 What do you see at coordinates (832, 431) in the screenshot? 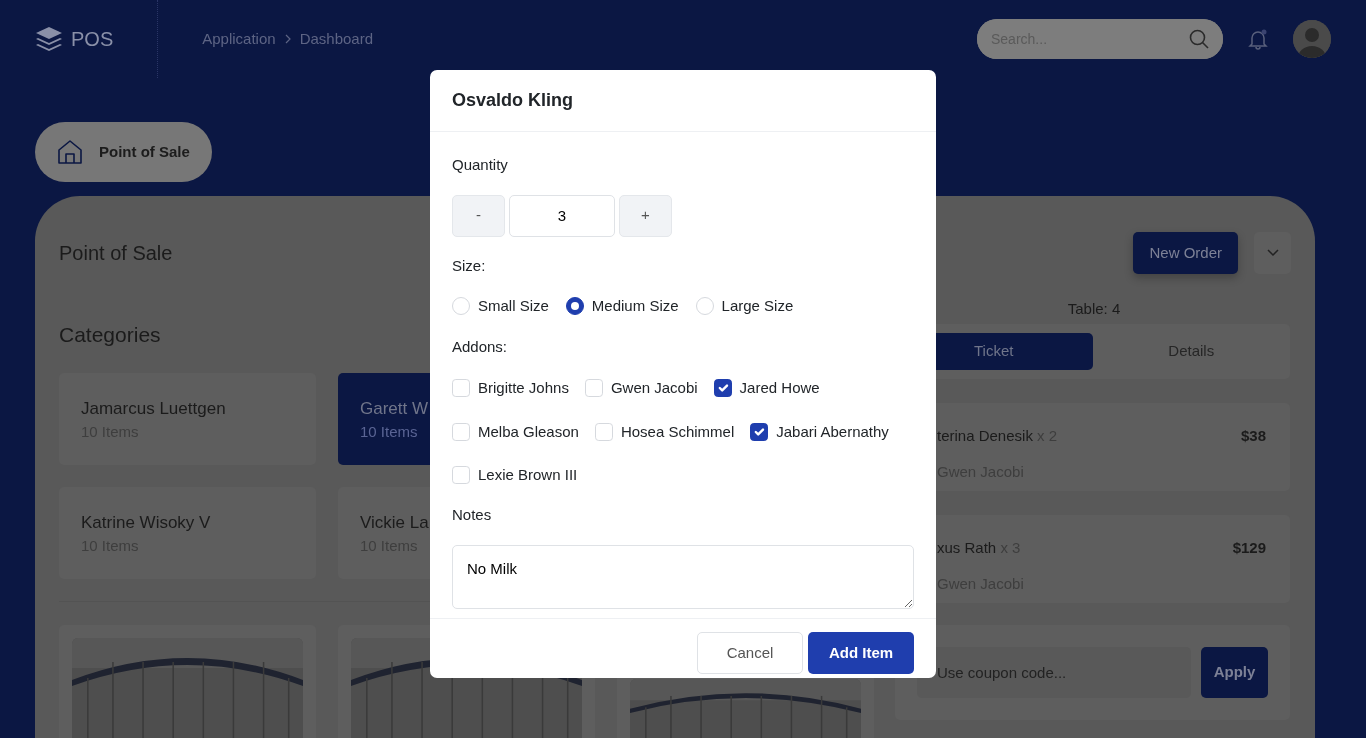
I see `checkbox-label: Jabari Abernathy` at bounding box center [832, 431].